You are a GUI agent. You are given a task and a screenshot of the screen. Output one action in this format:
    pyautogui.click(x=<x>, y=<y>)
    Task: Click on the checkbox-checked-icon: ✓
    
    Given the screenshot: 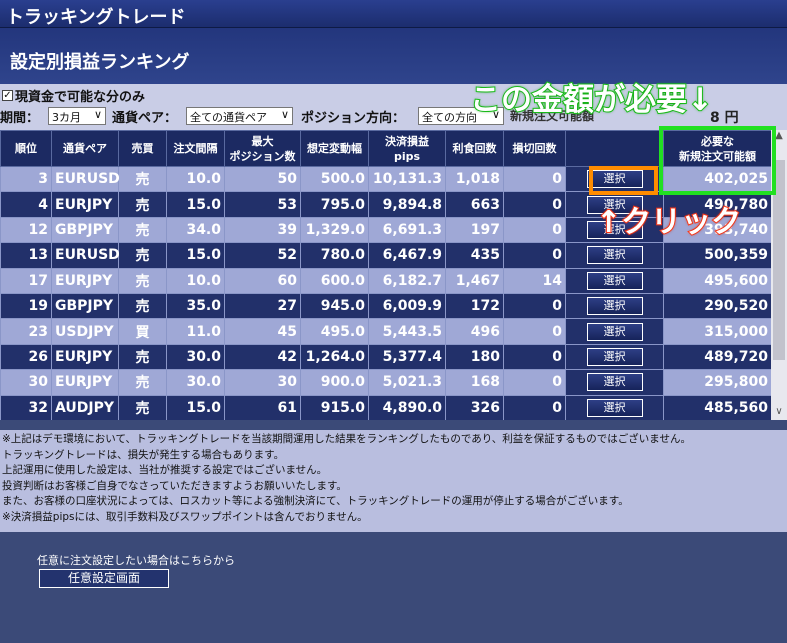 What is the action you would take?
    pyautogui.click(x=7, y=95)
    